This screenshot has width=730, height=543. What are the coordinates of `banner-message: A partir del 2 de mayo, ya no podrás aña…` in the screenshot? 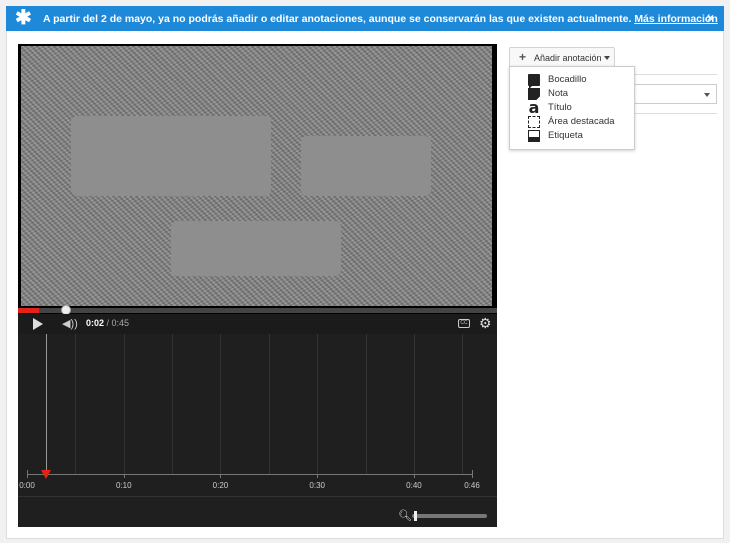 It's located at (380, 19).